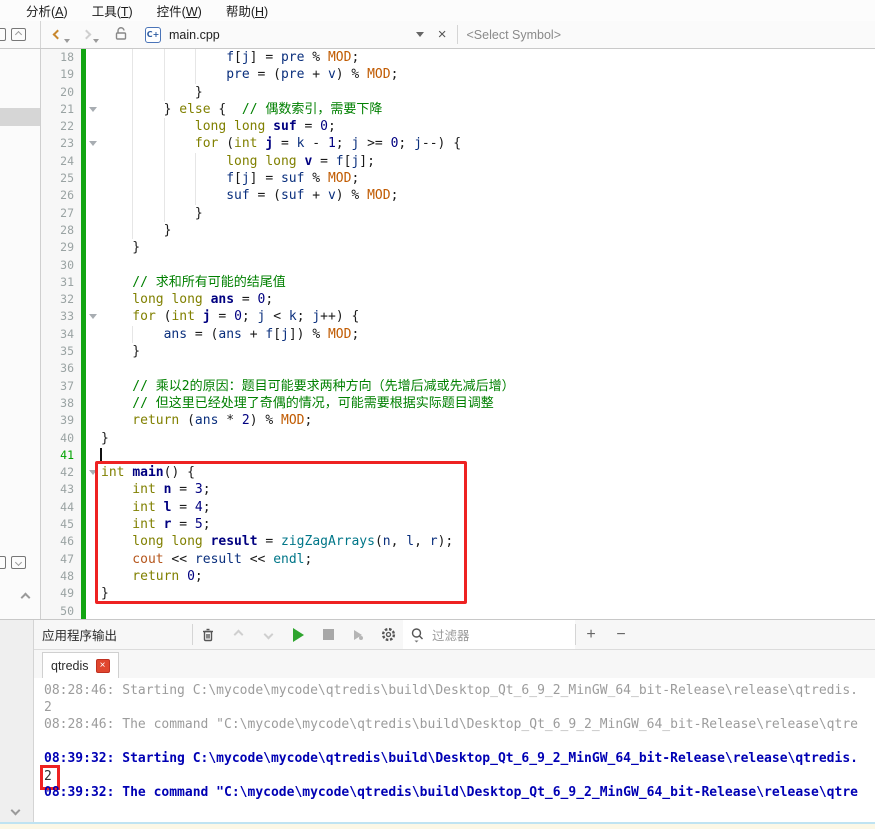 This screenshot has width=875, height=829. I want to click on line-number: 18, so click(61, 58).